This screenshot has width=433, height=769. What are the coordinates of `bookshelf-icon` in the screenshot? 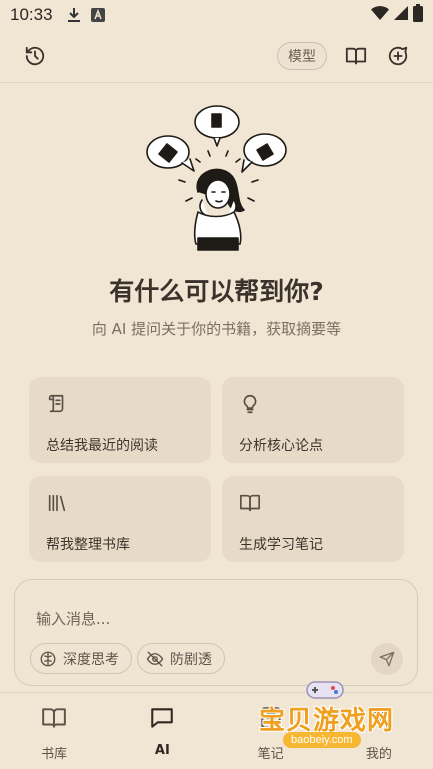 It's located at (120, 503).